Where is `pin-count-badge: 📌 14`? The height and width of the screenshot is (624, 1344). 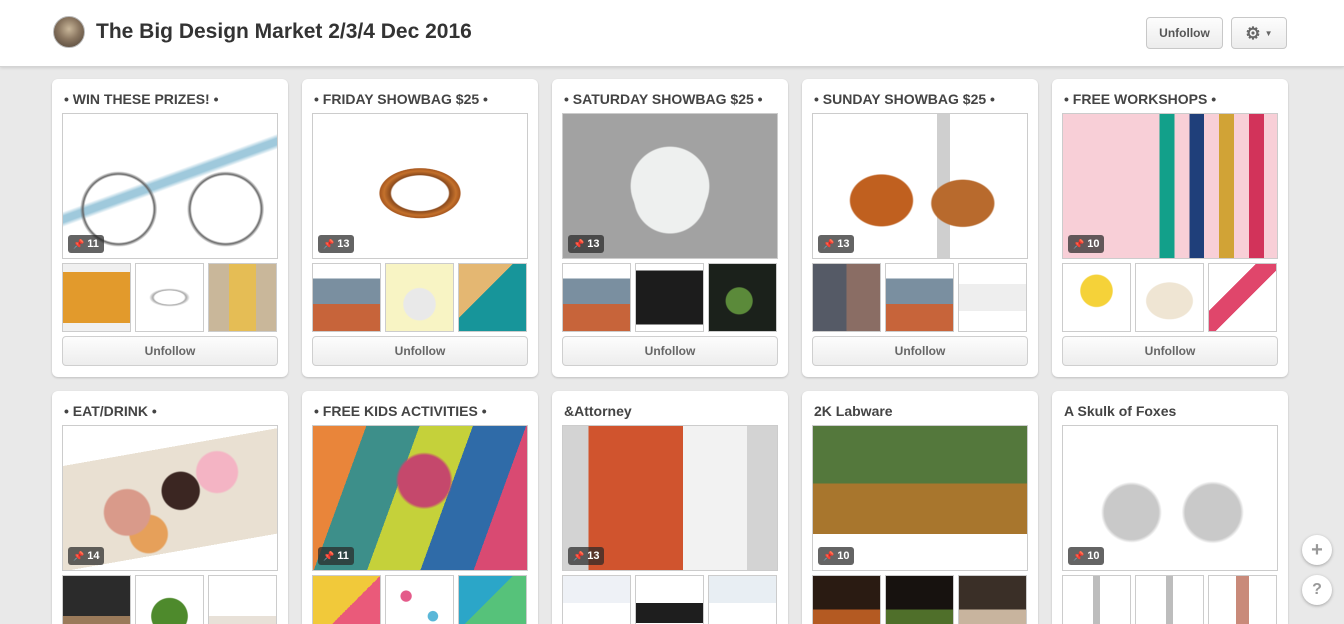 pin-count-badge: 📌 14 is located at coordinates (86, 556).